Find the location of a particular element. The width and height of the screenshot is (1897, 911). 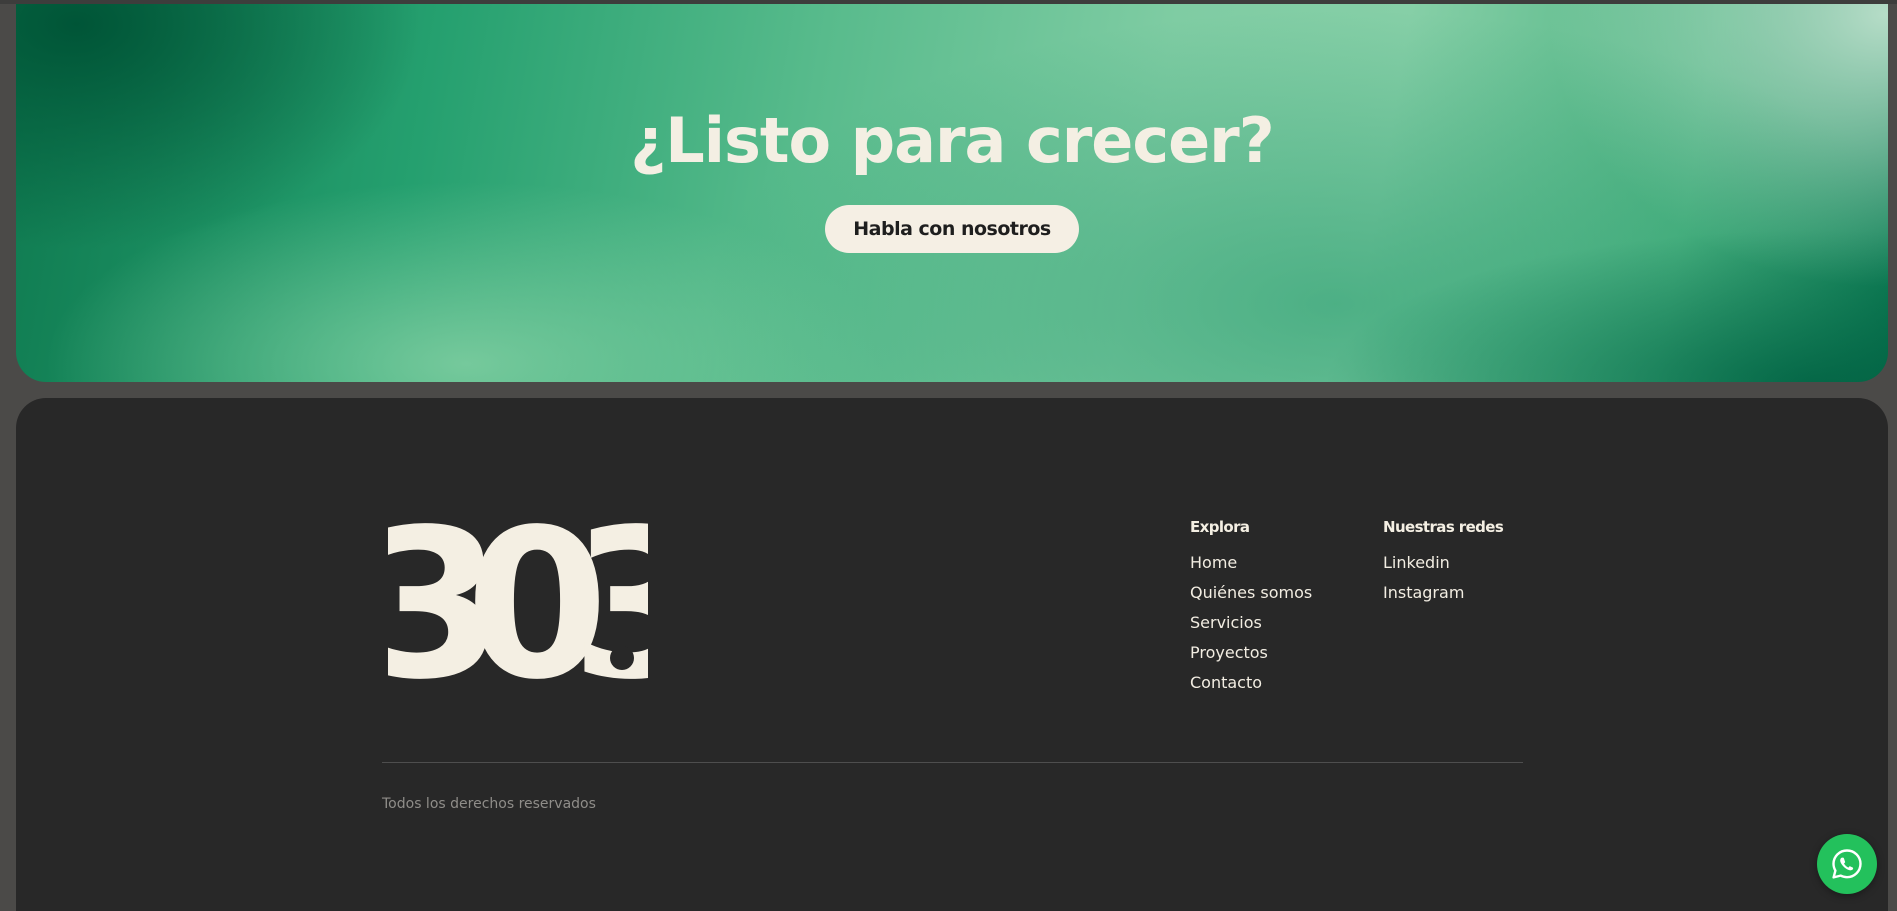

list-item: Linkedin is located at coordinates (1443, 562).